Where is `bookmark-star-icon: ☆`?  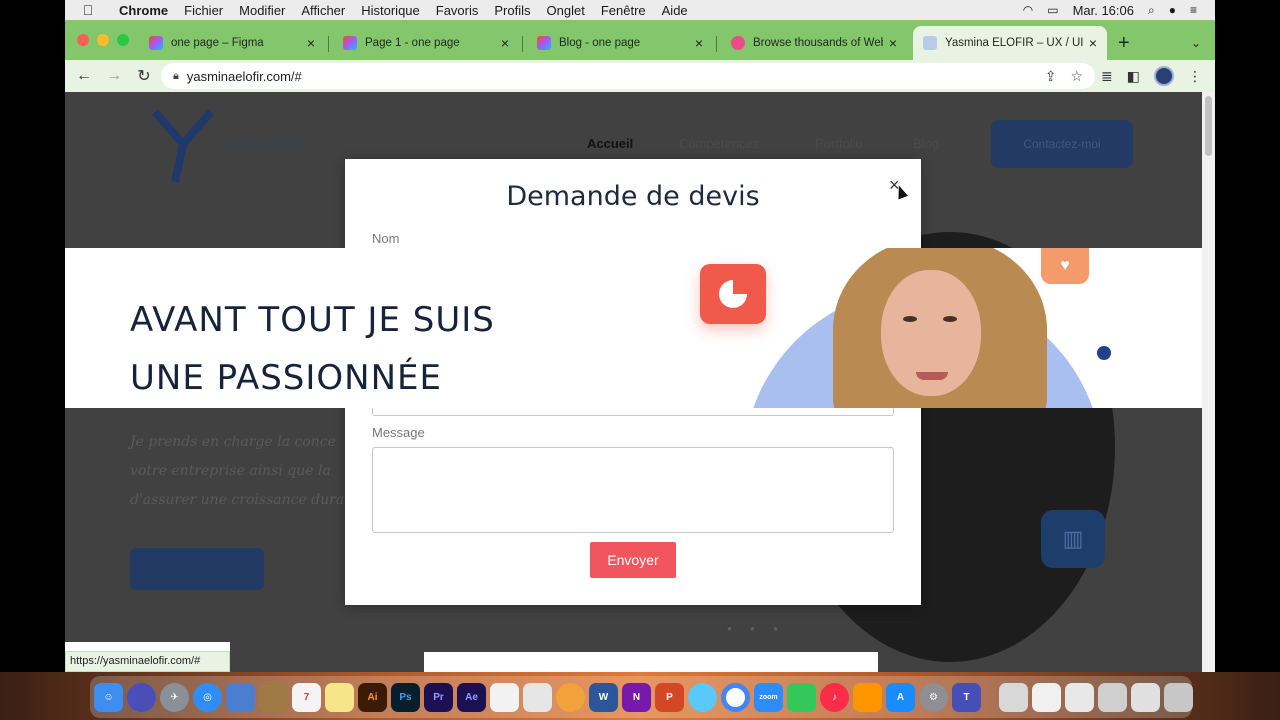 bookmark-star-icon: ☆ is located at coordinates (1076, 76).